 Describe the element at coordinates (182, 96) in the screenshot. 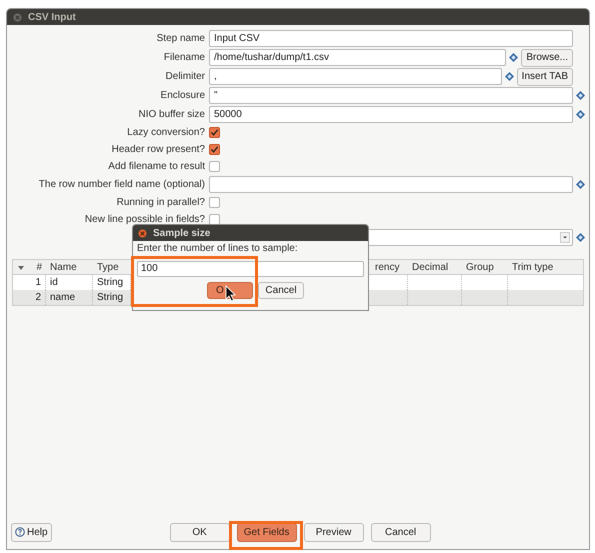

I see `field-label: Enclosure` at that location.